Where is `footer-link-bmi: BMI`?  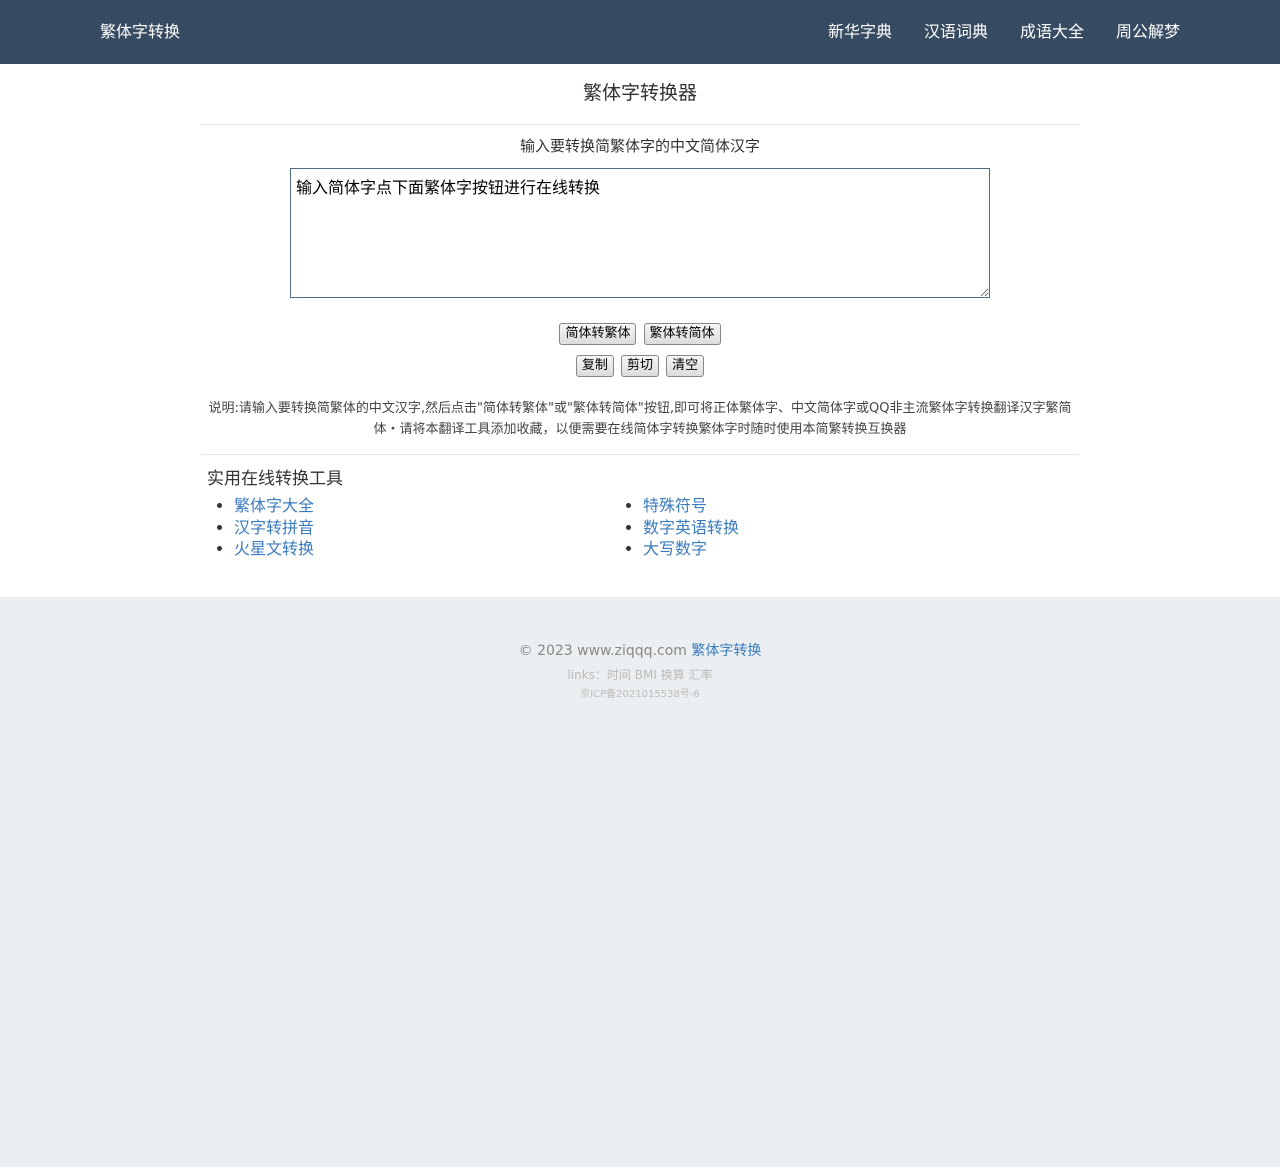
footer-link-bmi: BMI is located at coordinates (646, 675).